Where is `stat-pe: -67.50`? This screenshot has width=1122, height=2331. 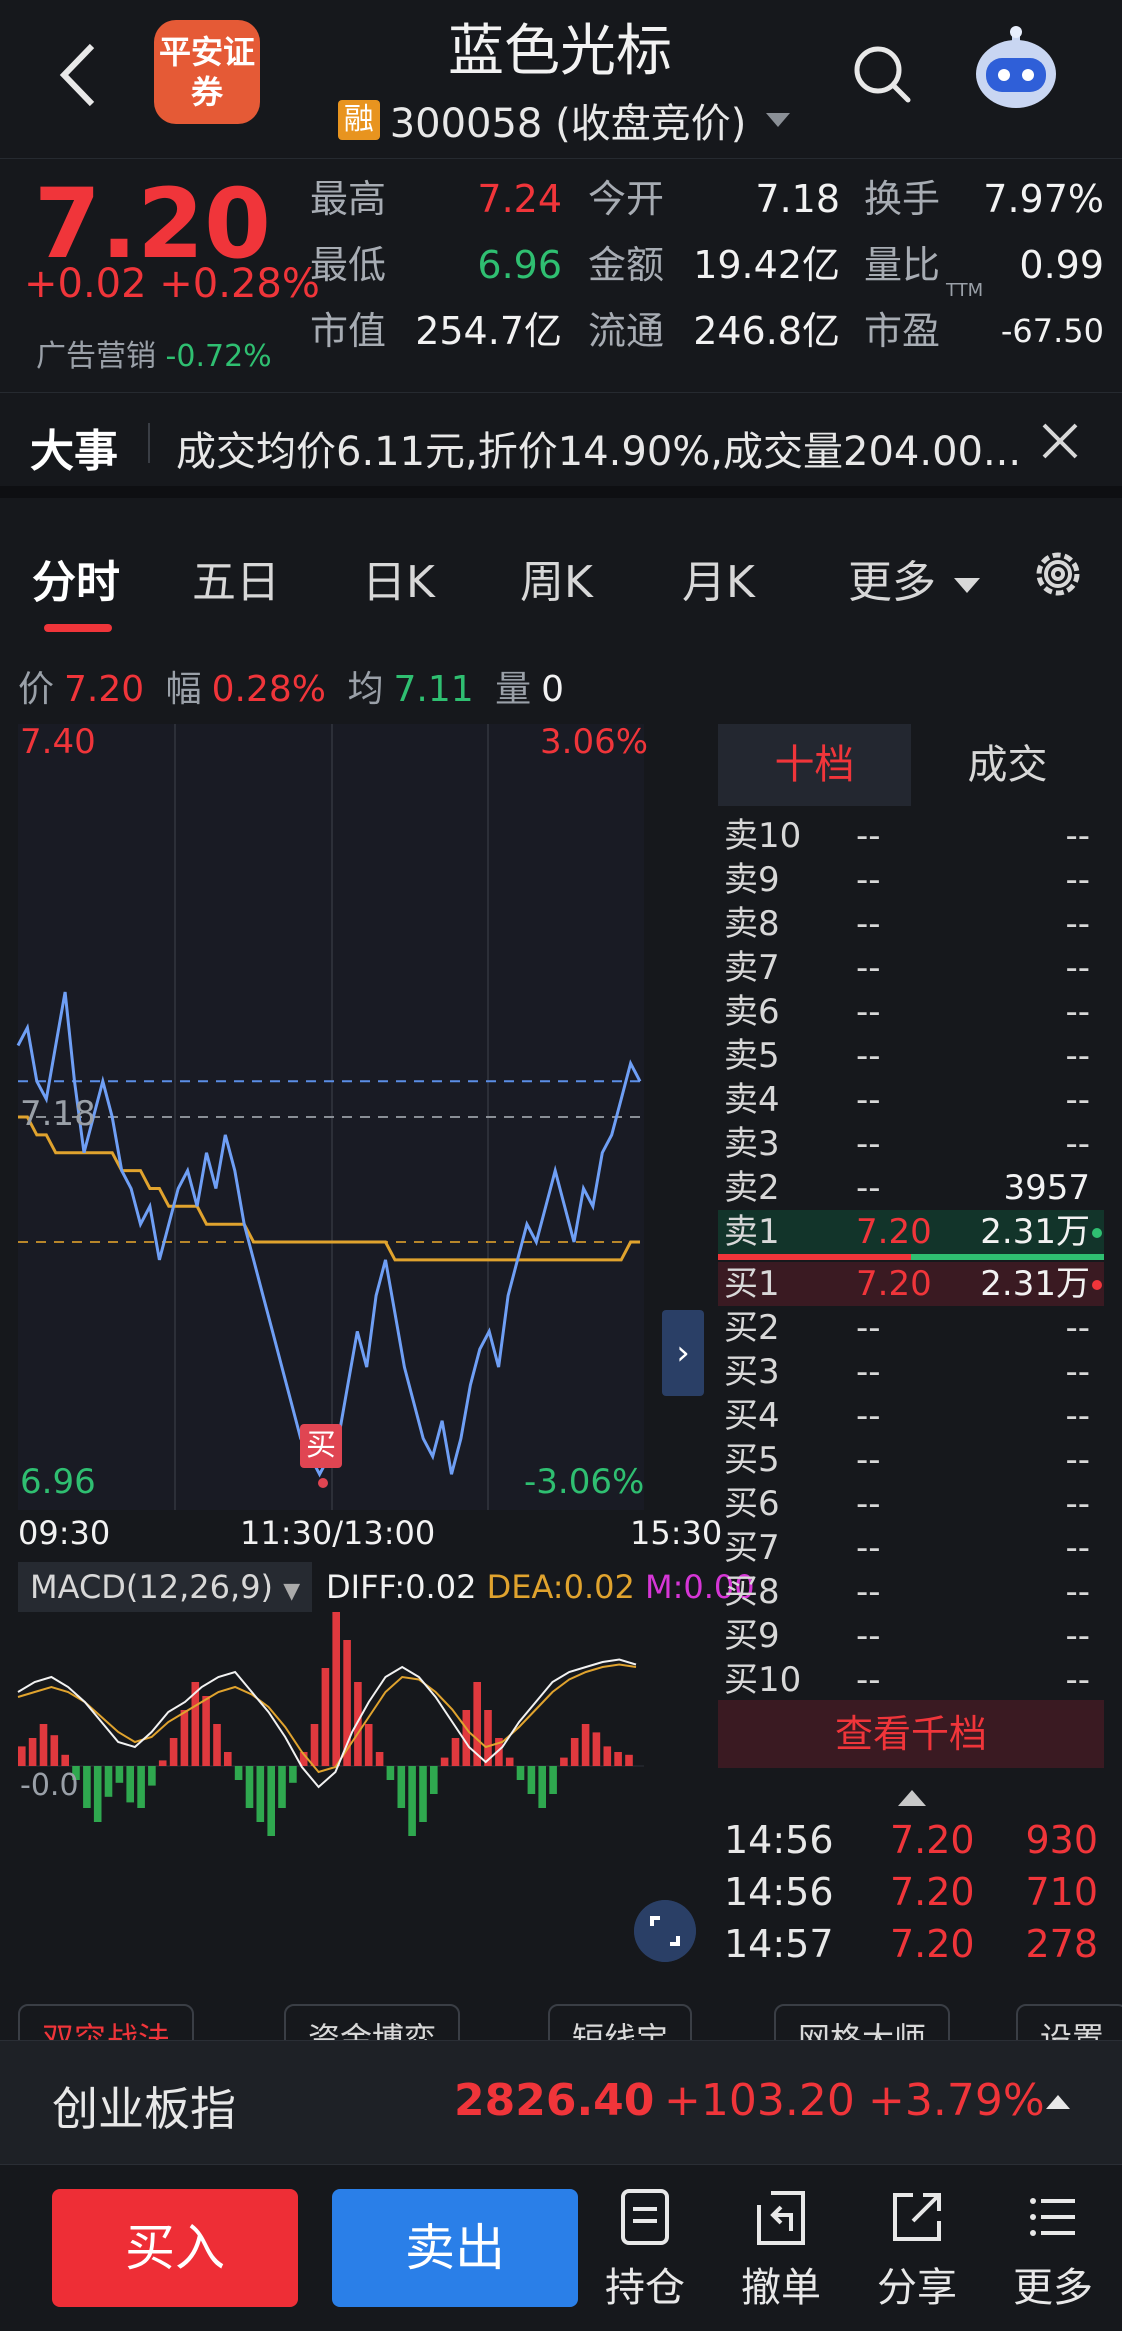
stat-pe: -67.50 is located at coordinates (1052, 331).